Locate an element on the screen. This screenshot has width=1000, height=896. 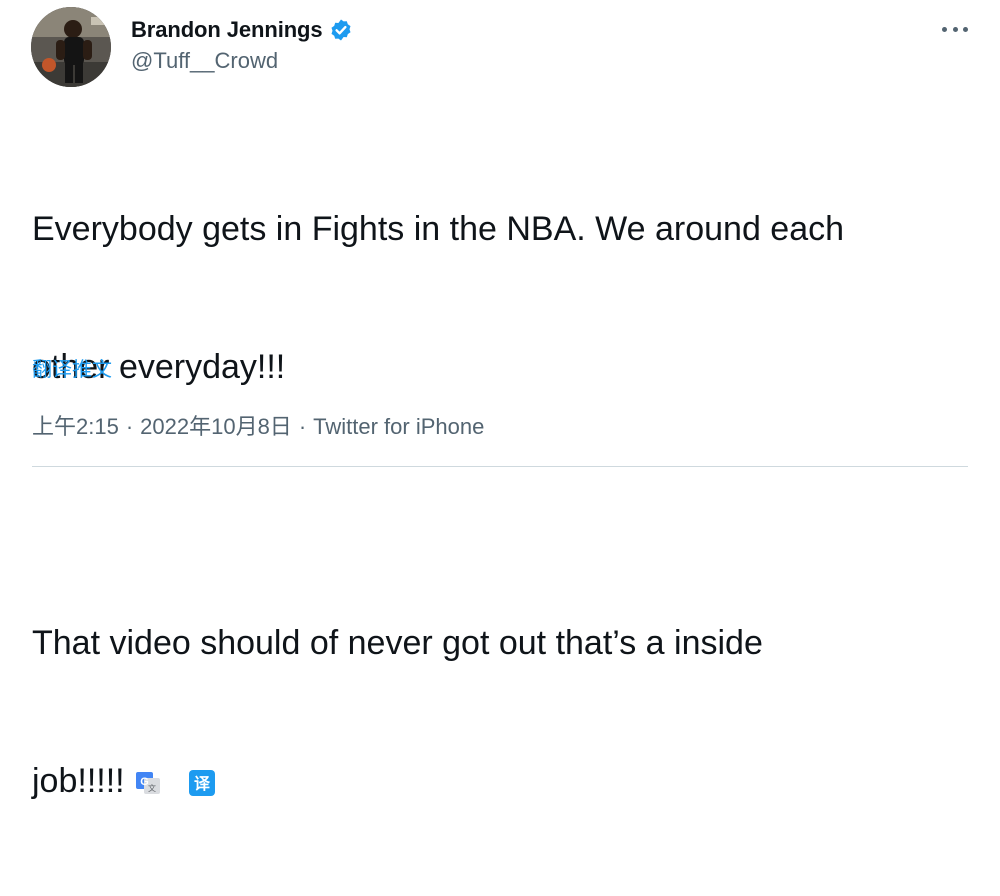
more-options-button is located at coordinates (955, 29).